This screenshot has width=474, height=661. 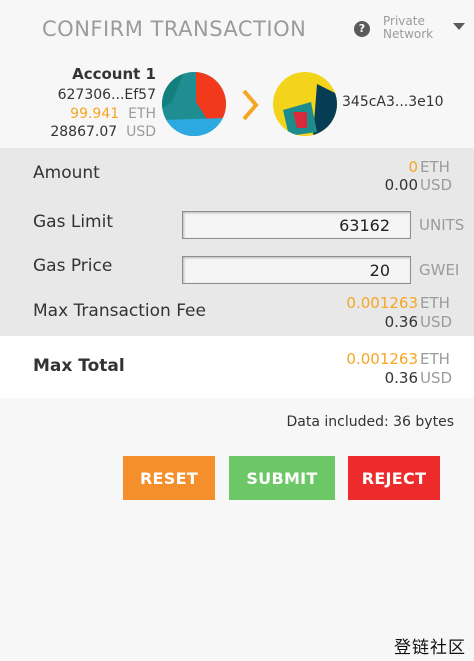 What do you see at coordinates (401, 378) in the screenshot?
I see `max-total-usd-value: 0.36` at bounding box center [401, 378].